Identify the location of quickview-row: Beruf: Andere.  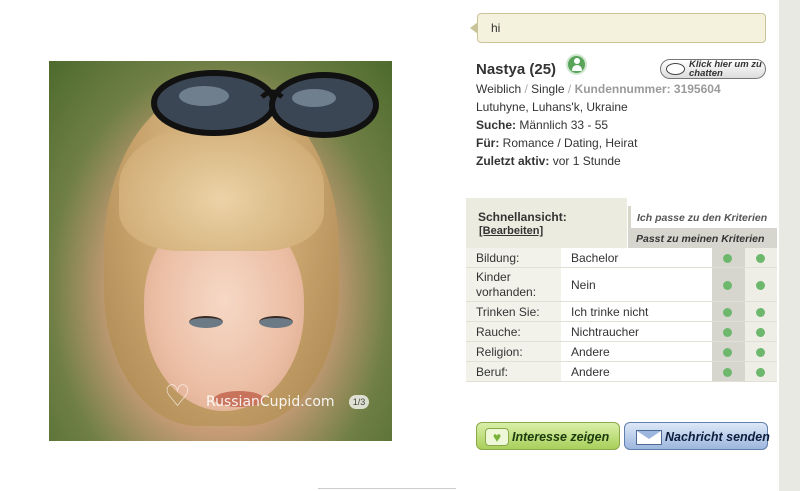
(621, 372).